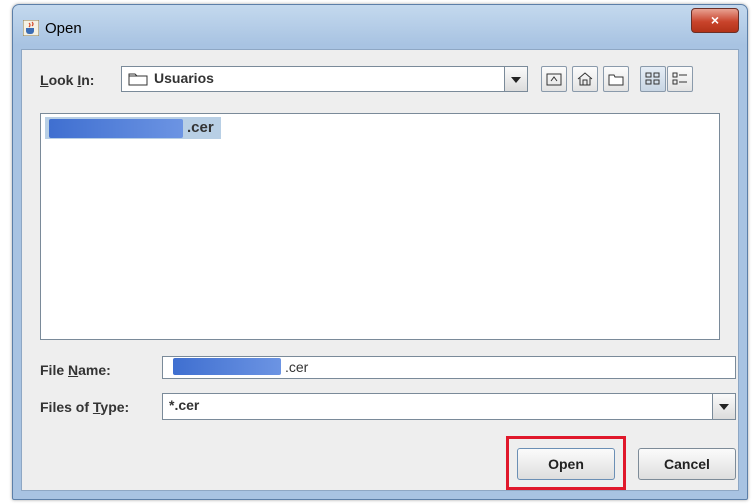  What do you see at coordinates (297, 367) in the screenshot?
I see `file-name-value-suffix: .cer` at bounding box center [297, 367].